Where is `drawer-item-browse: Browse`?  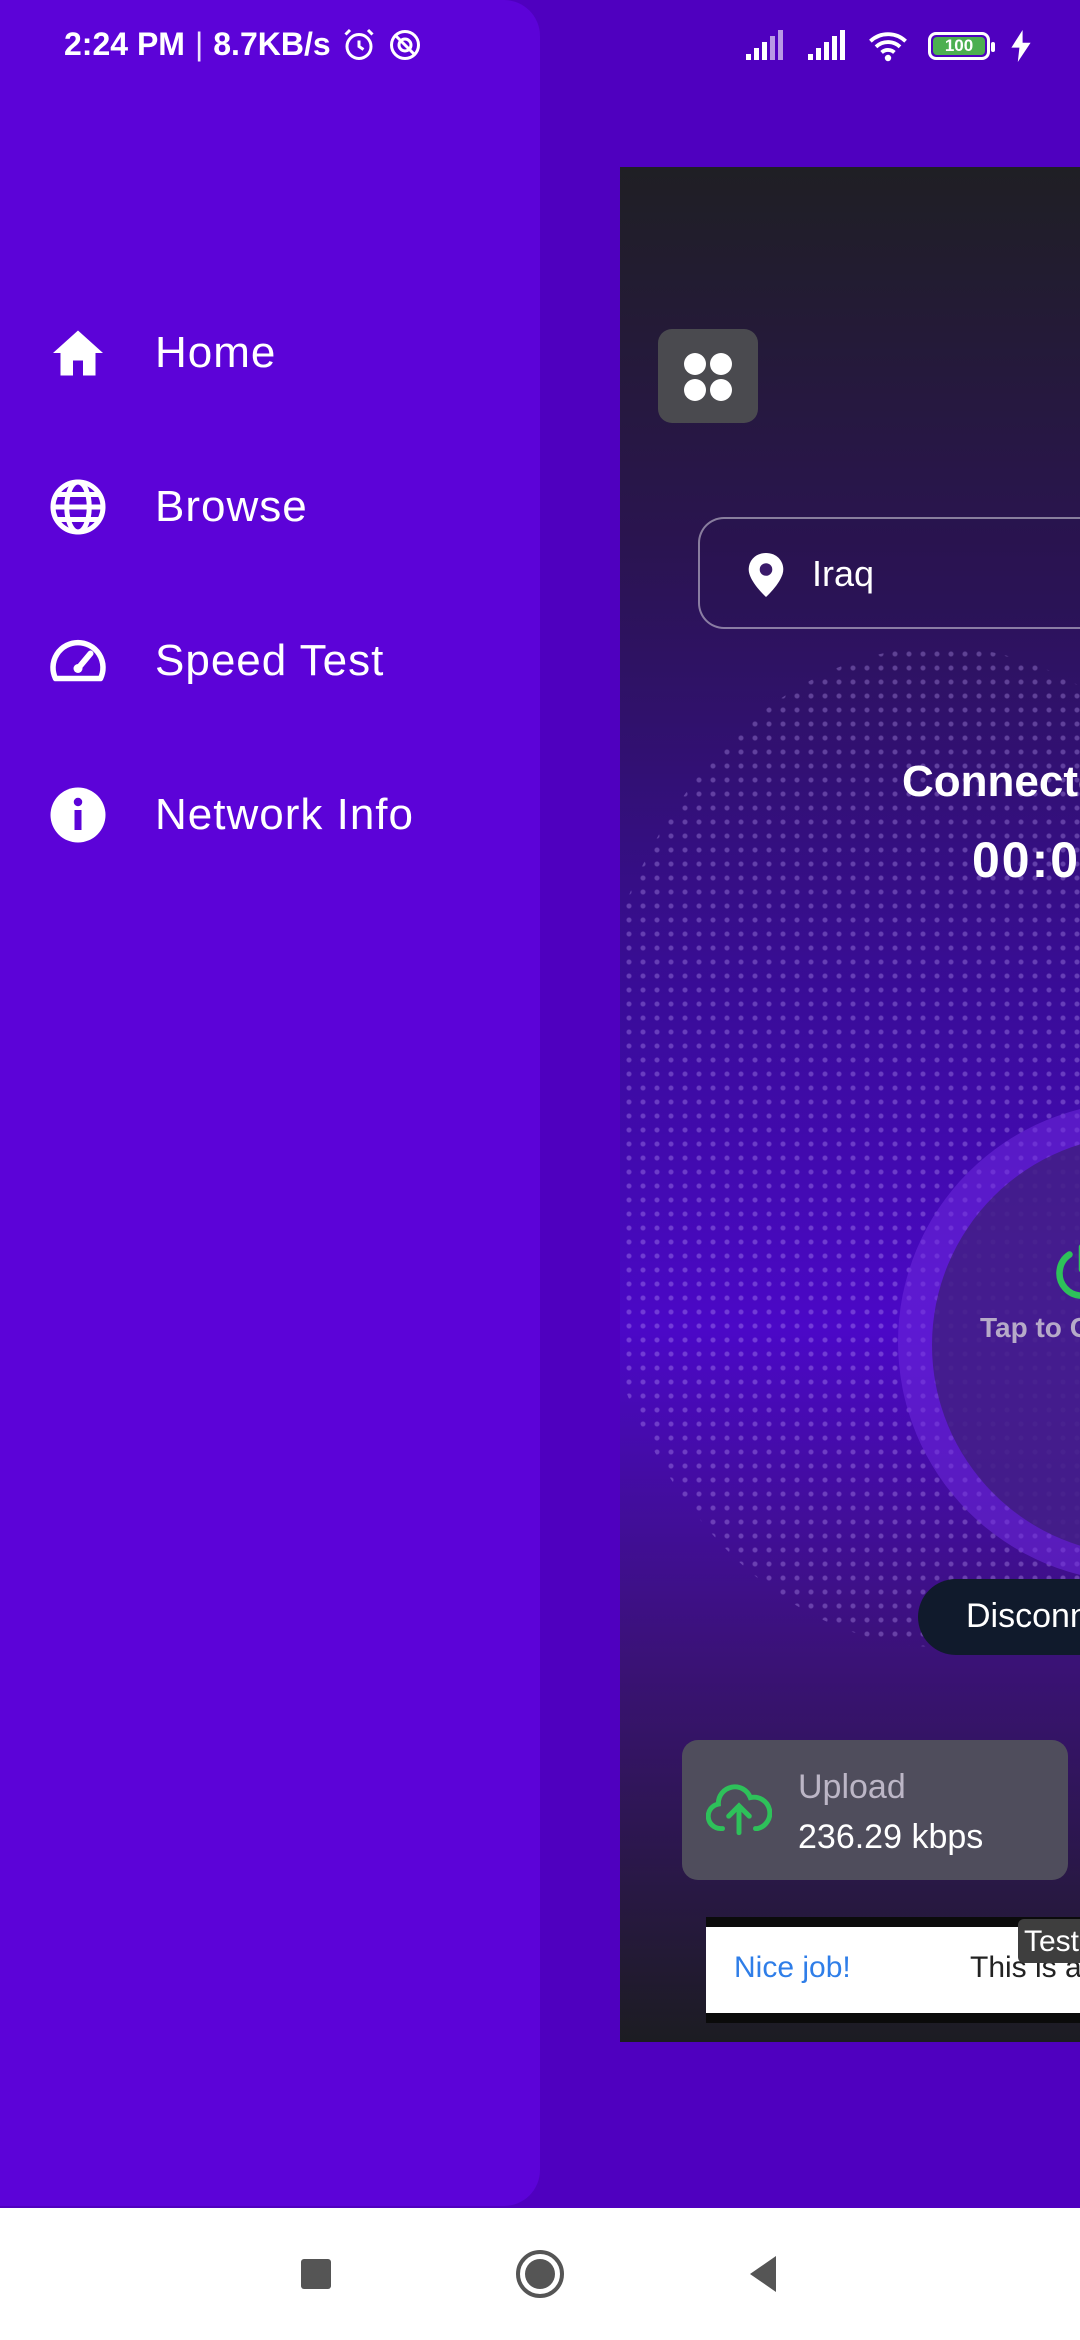
drawer-item-browse: Browse is located at coordinates (270, 507).